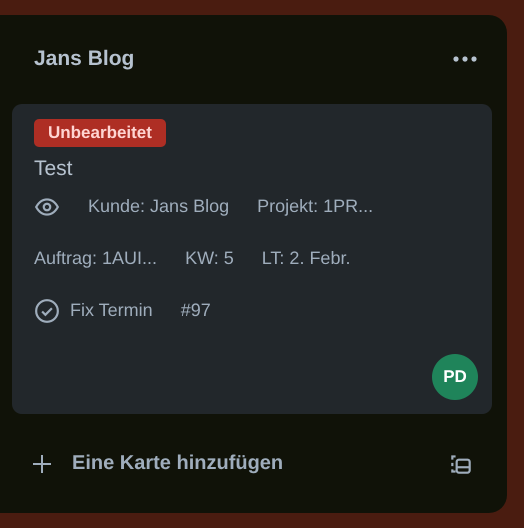 The height and width of the screenshot is (532, 524). I want to click on more-icon, so click(465, 59).